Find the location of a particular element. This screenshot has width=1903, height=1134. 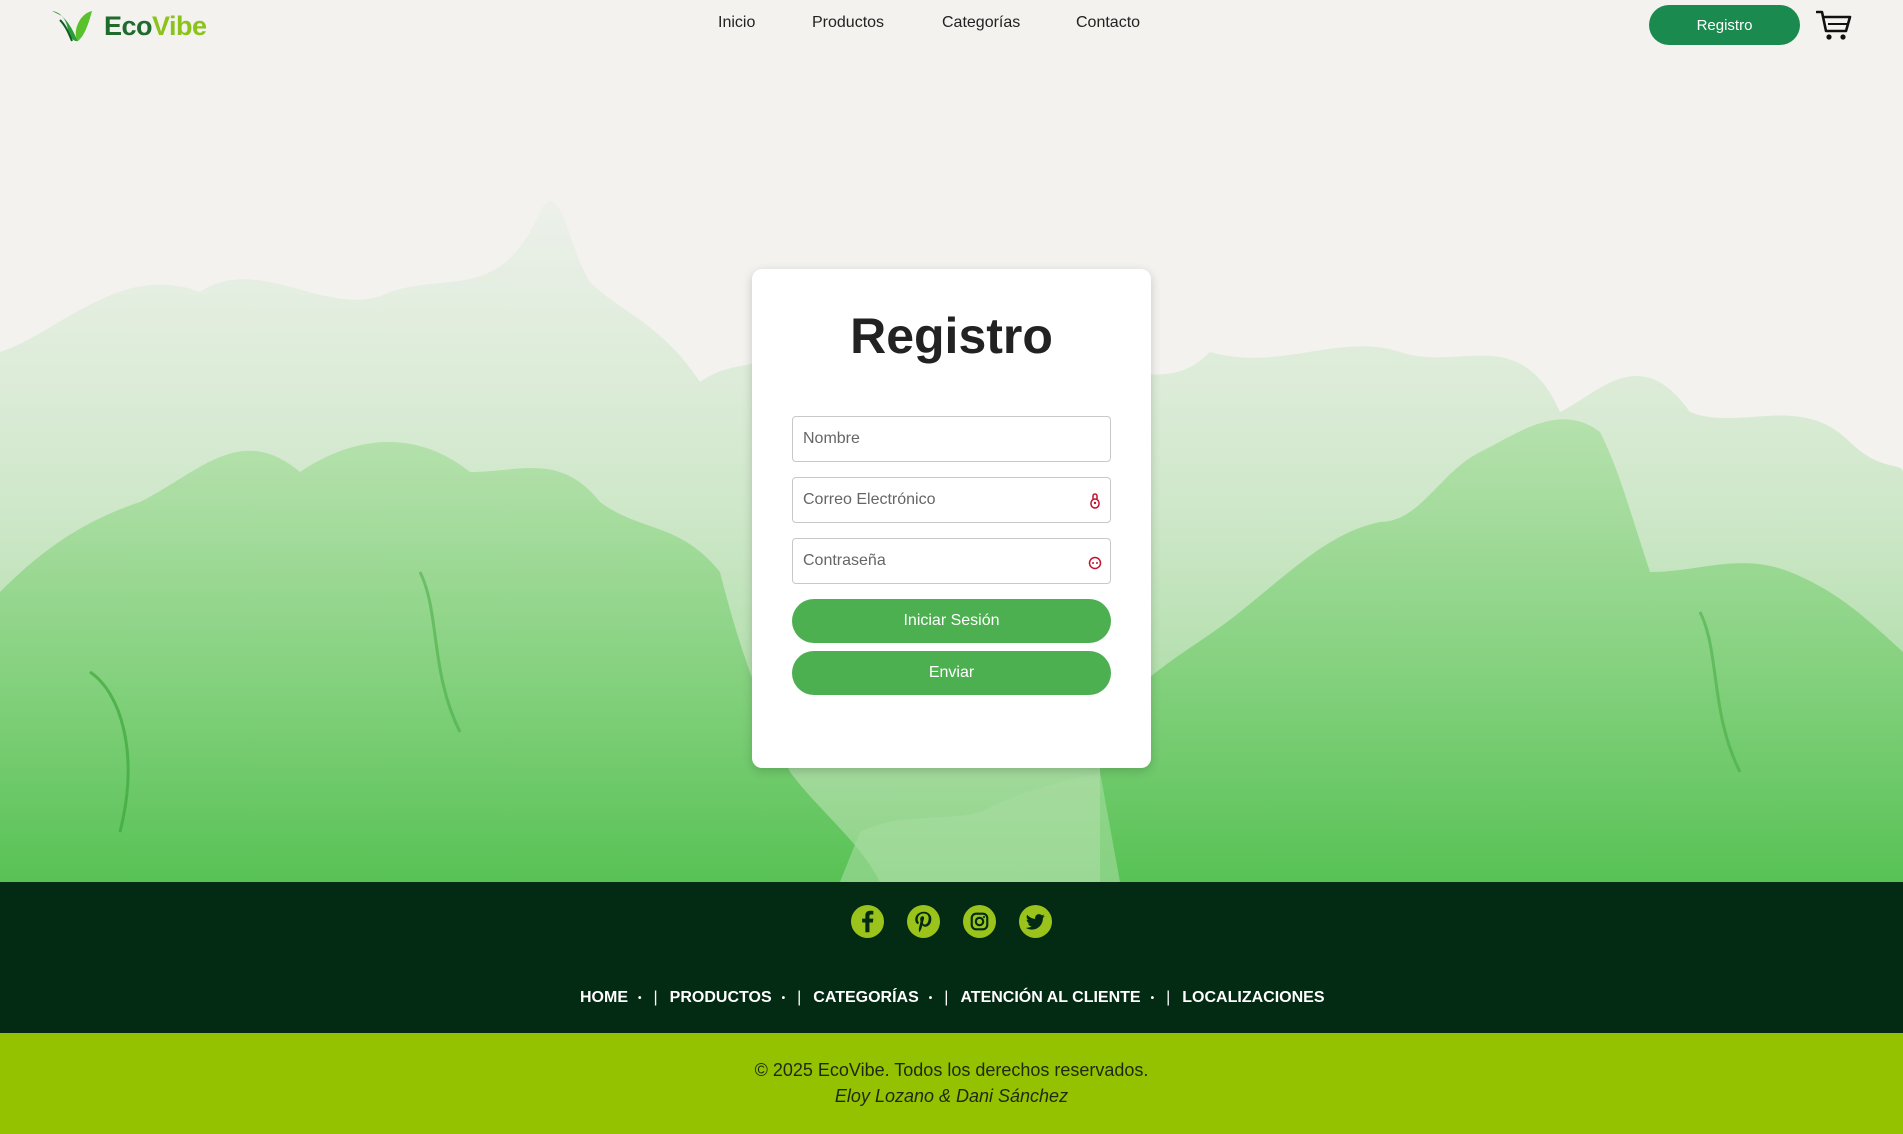

brand-logo: EcoVibe is located at coordinates (128, 26).